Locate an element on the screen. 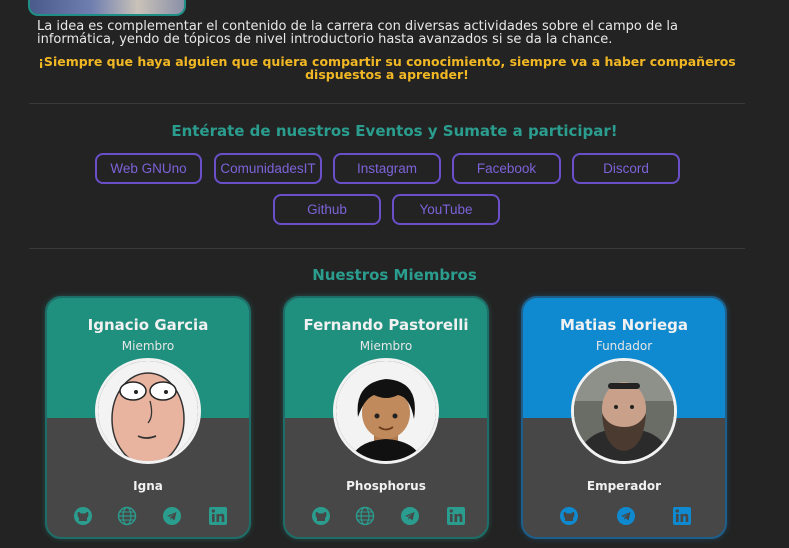  member-name: Fernando Pastorelli is located at coordinates (386, 325).